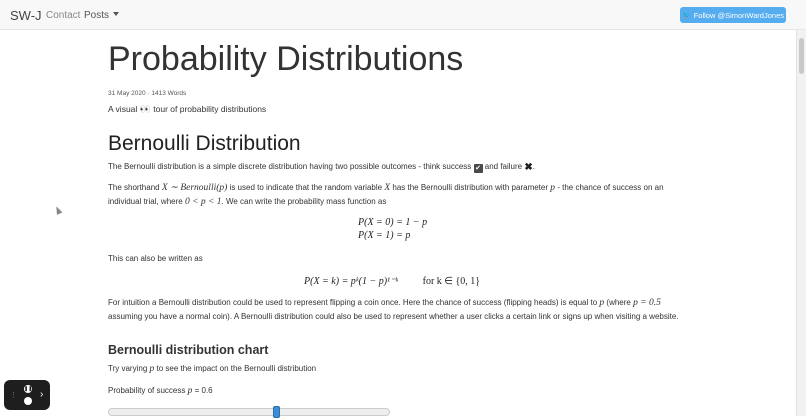 The width and height of the screenshot is (806, 418). Describe the element at coordinates (400, 391) in the screenshot. I see `probability-label: Probability of success p = 0.6` at that location.